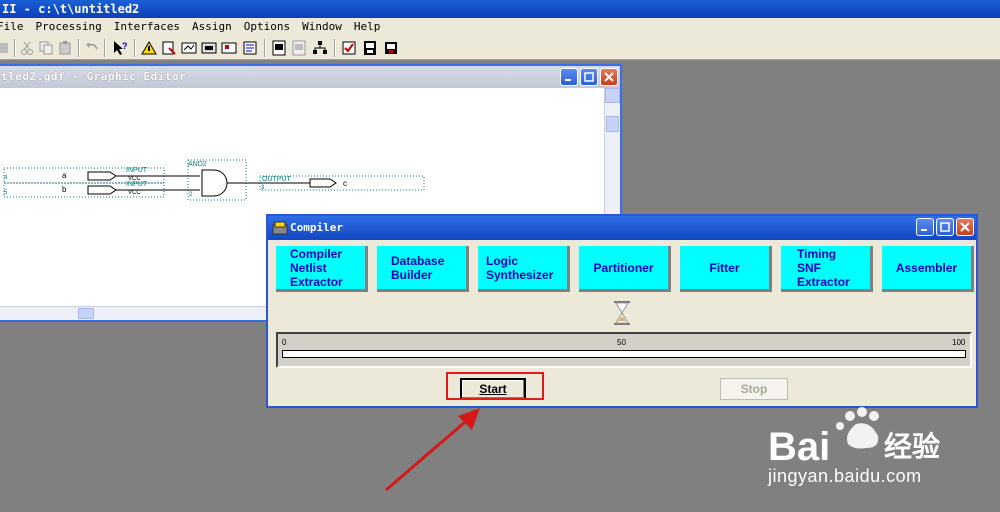 This screenshot has height=512, width=1000. I want to click on module-database-builder: Database Builder, so click(423, 269).